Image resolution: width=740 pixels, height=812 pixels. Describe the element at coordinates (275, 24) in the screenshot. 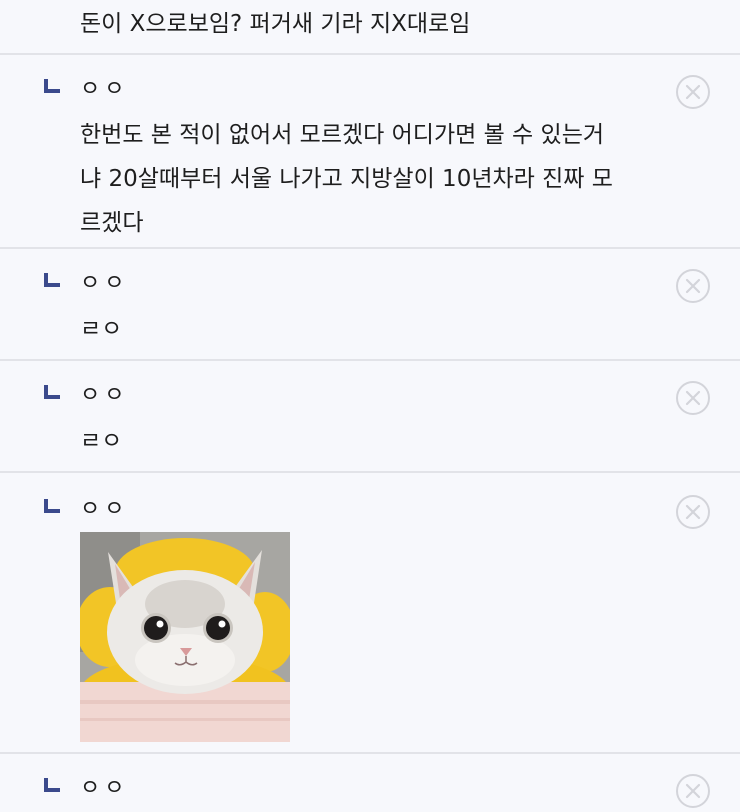

I see `comment-text: 돈이 X으로보임? 퍼거새 기라 지X대로임` at that location.